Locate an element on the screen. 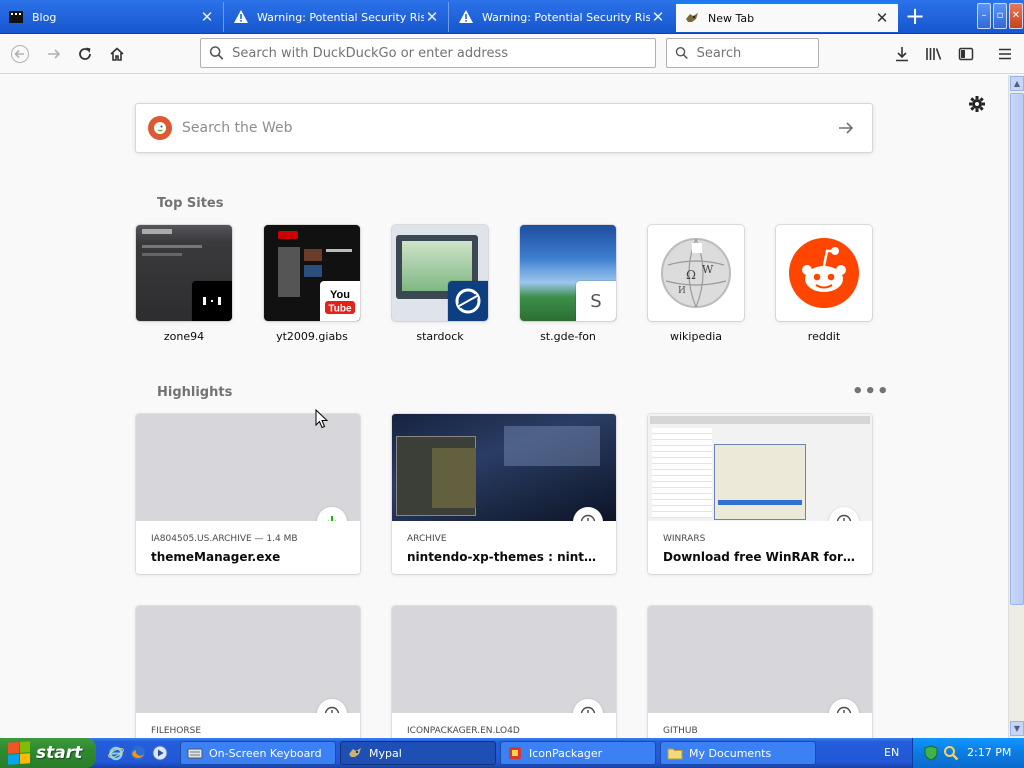 The image size is (1024, 768). folder-icon is located at coordinates (675, 754).